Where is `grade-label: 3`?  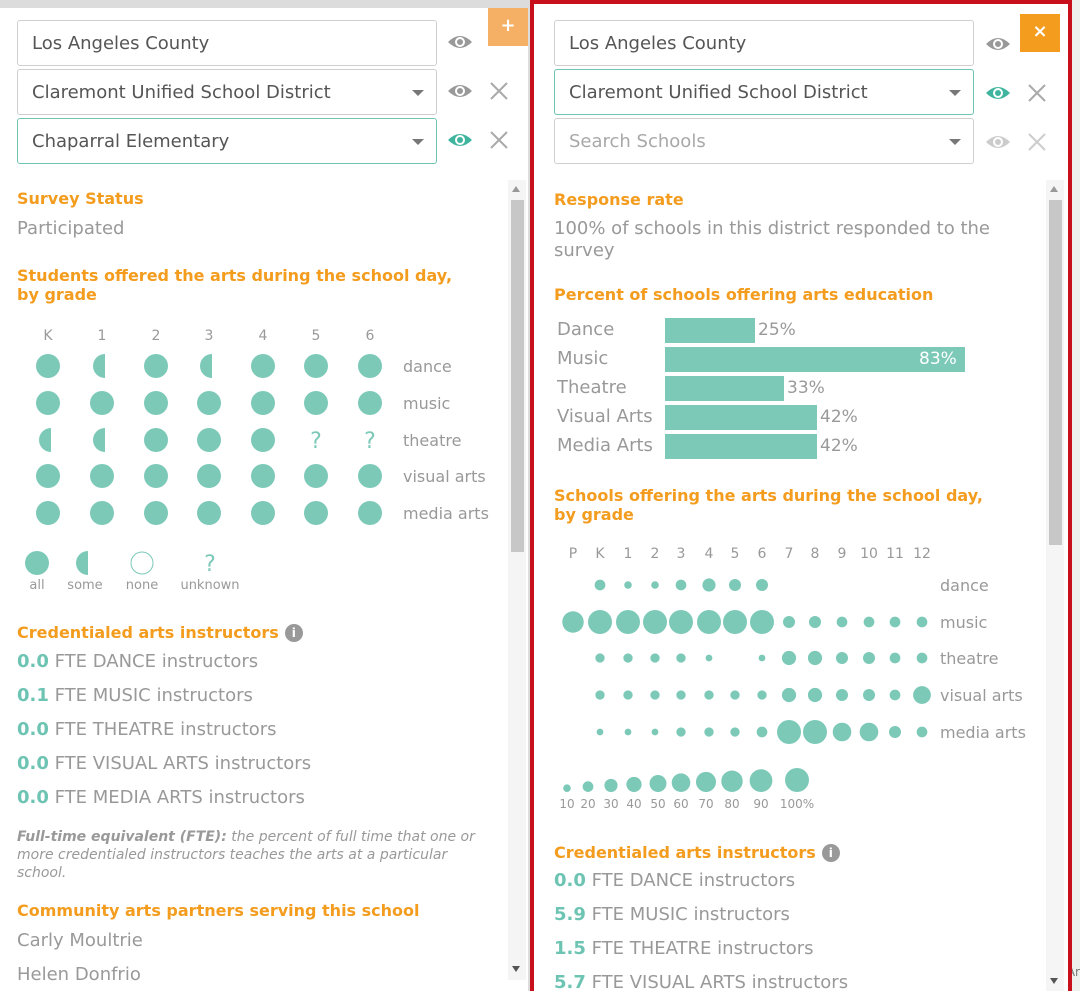
grade-label: 3 is located at coordinates (681, 554).